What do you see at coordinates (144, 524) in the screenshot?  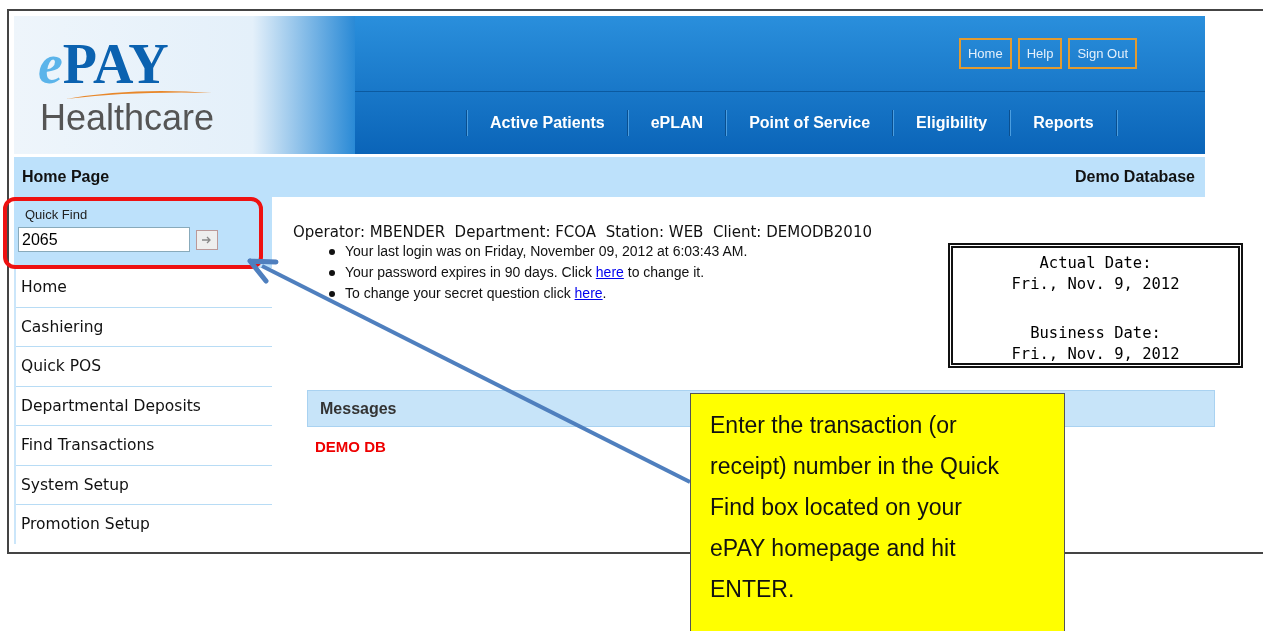 I see `sidebar-item: Promotion Setup` at bounding box center [144, 524].